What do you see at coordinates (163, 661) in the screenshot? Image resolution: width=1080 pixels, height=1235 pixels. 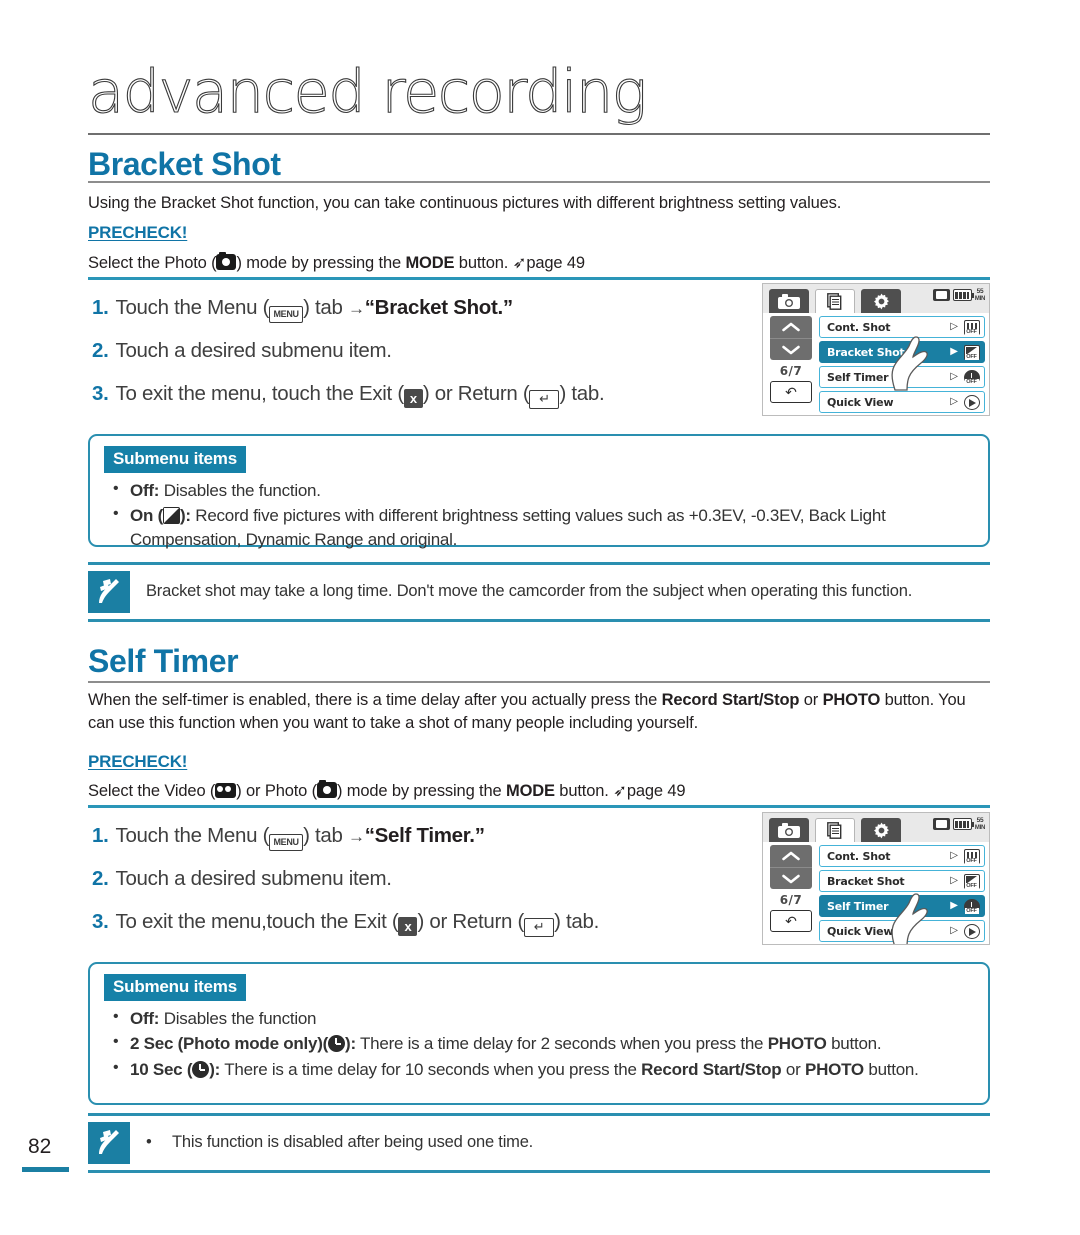 I see `section-heading-self-timer: Self Timer` at bounding box center [163, 661].